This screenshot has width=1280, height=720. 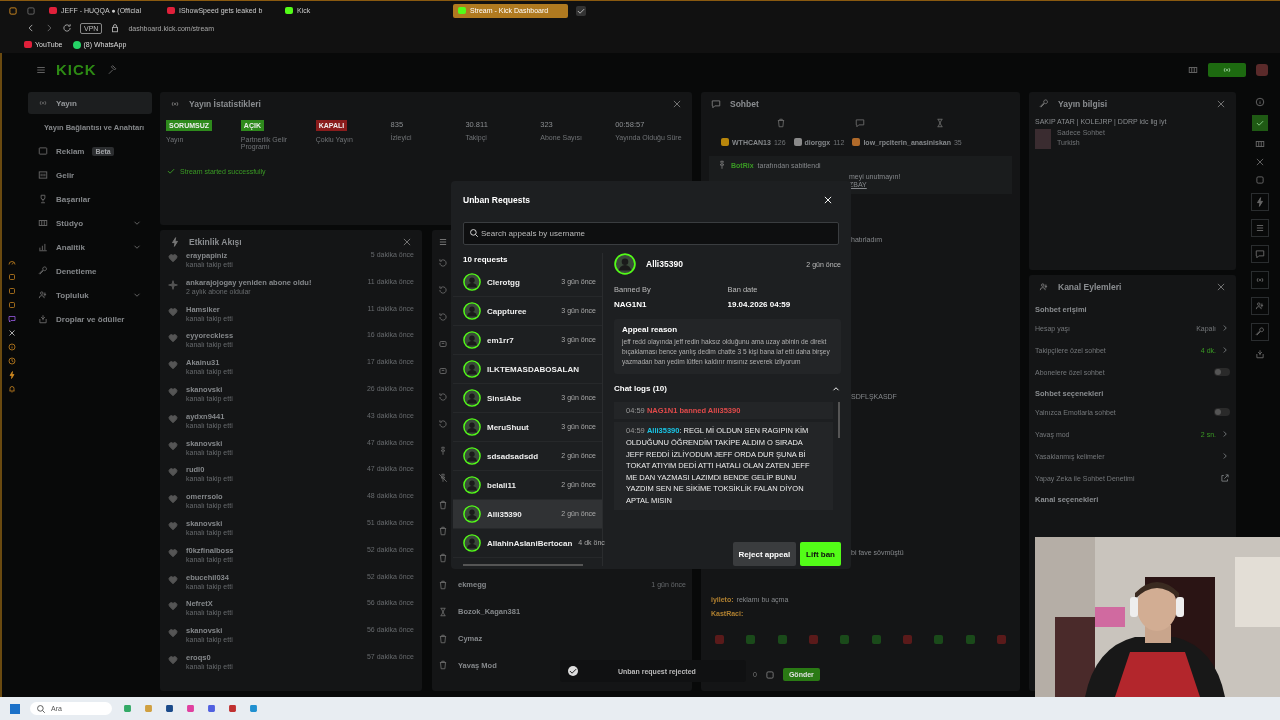 What do you see at coordinates (15, 708) in the screenshot?
I see `windows-logo-icon` at bounding box center [15, 708].